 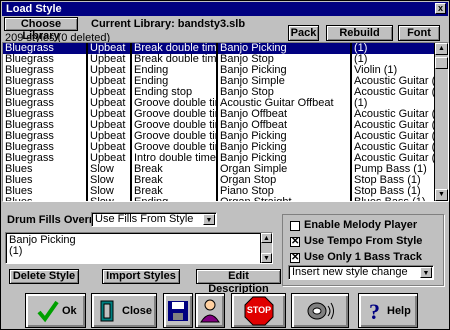 What do you see at coordinates (388, 310) in the screenshot?
I see `help-button: ? Help` at bounding box center [388, 310].